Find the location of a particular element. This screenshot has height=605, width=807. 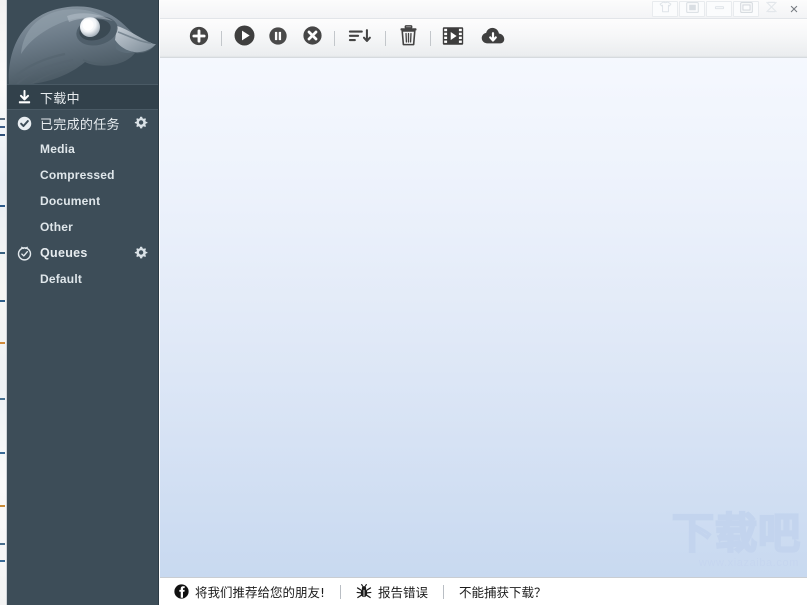

skin-icon is located at coordinates (665, 9).